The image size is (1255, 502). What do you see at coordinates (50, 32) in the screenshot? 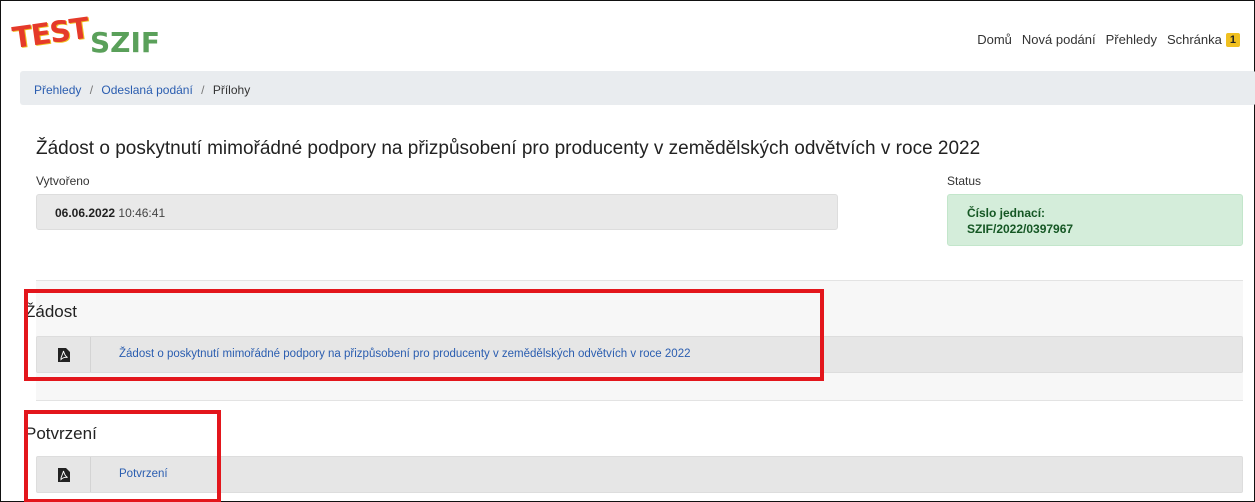
I see `logo-test-text: TEST` at bounding box center [50, 32].